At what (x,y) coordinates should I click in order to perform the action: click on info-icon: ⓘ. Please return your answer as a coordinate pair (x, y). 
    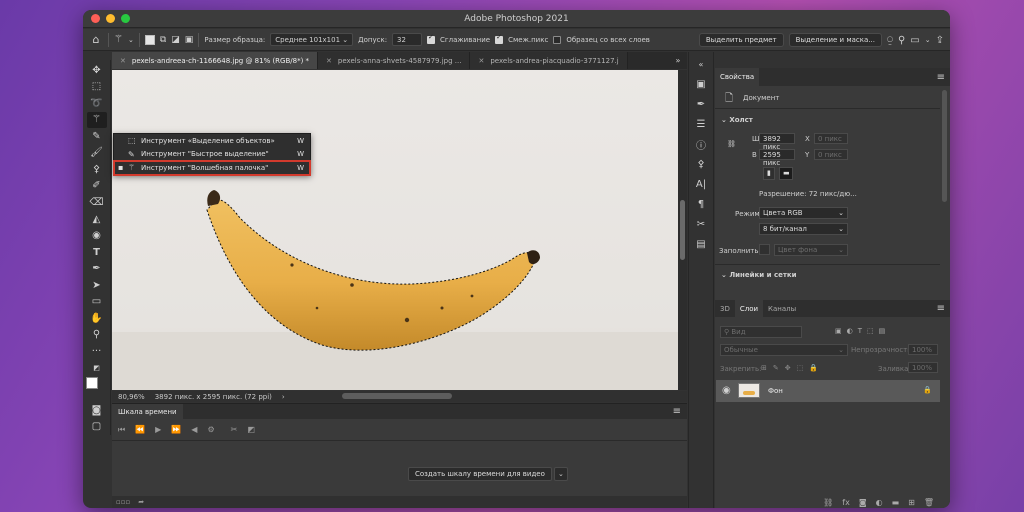
    Looking at the image, I should click on (701, 144).